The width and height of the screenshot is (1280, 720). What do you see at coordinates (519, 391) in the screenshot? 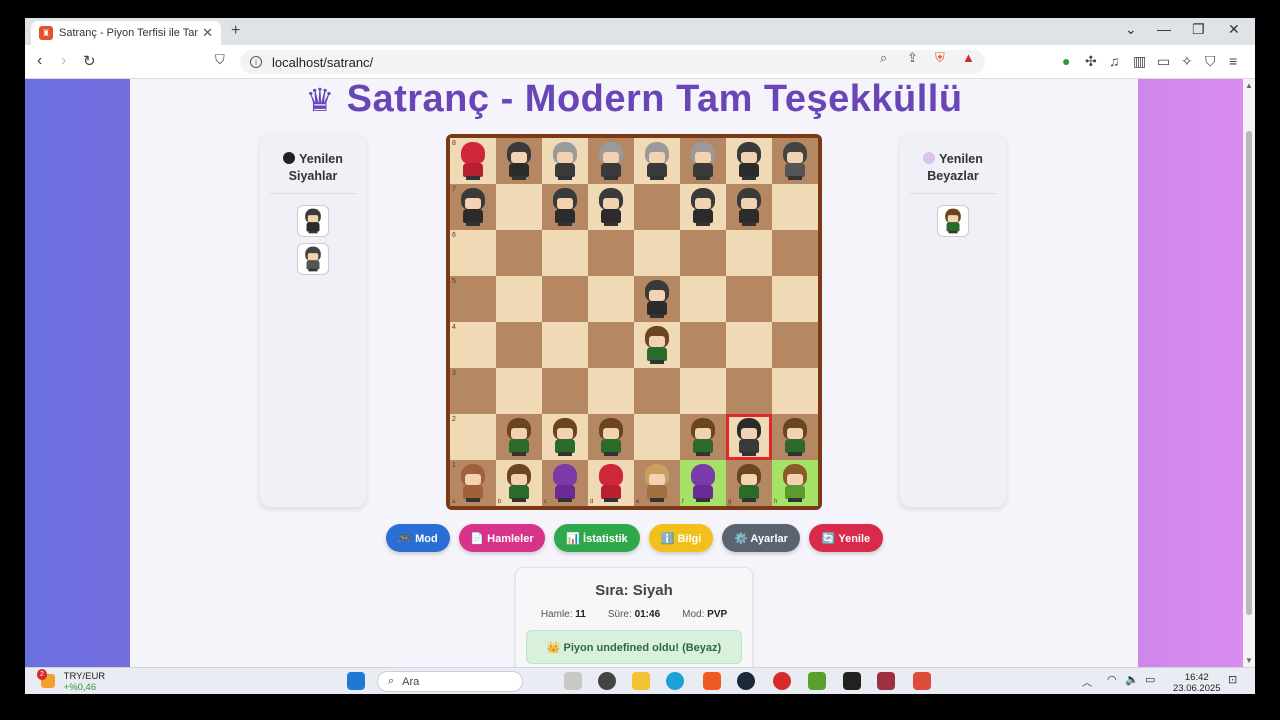
I see `square-b3` at bounding box center [519, 391].